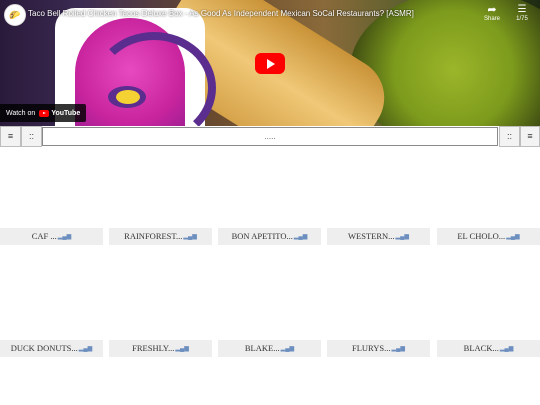  What do you see at coordinates (488, 236) in the screenshot?
I see `restaurant-label: EL CHOLO...▂▄▆` at bounding box center [488, 236].